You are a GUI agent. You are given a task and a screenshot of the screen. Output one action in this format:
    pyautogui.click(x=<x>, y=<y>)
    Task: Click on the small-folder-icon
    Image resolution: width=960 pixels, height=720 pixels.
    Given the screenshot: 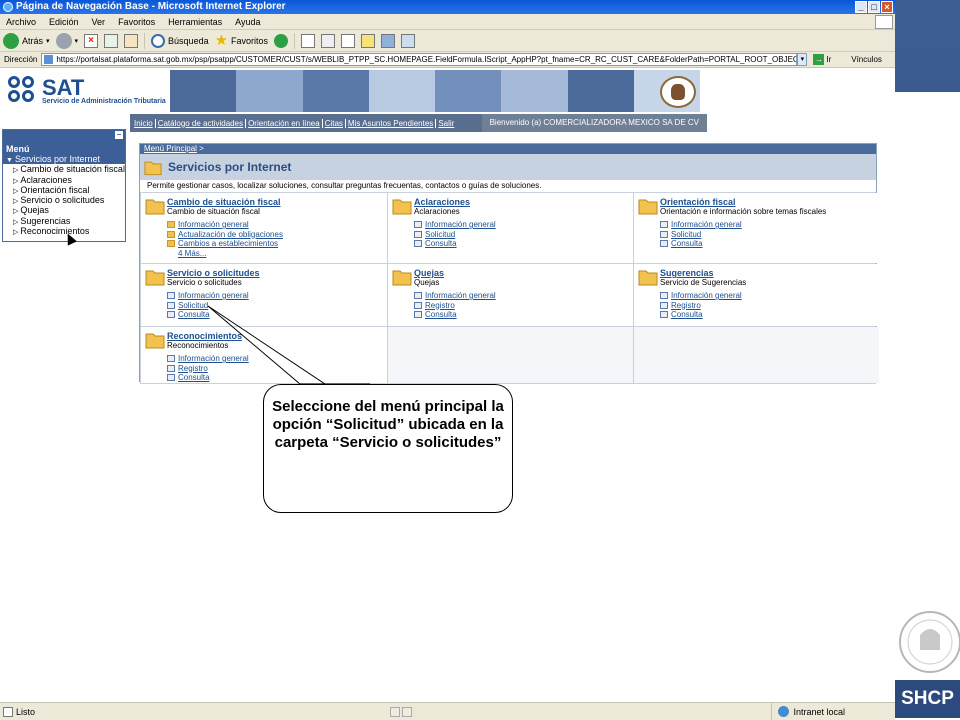 What is the action you would take?
    pyautogui.click(x=171, y=234)
    